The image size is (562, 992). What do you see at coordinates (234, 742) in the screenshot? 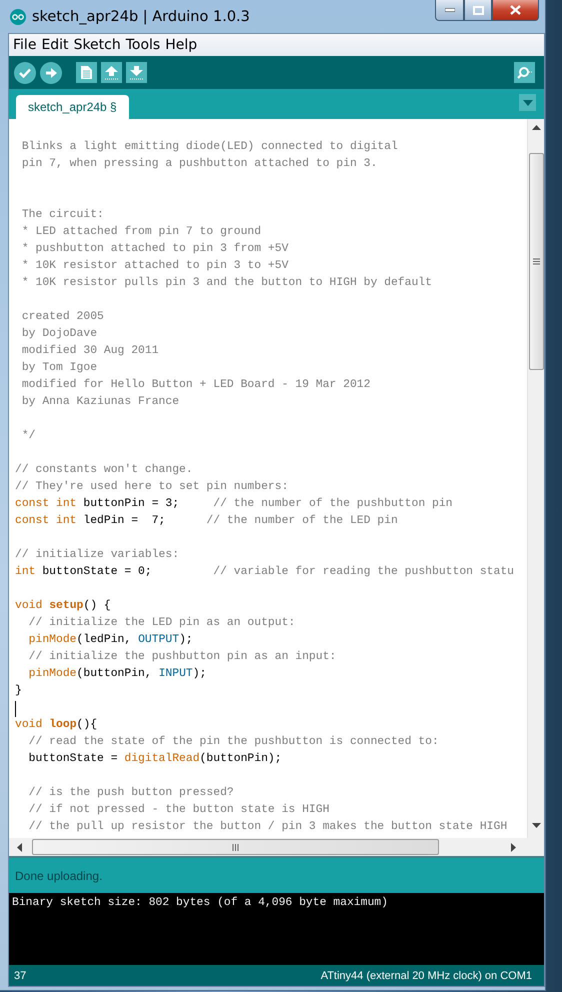
I see `code-line: // read the state of the pin the pushbutton is connected to:` at bounding box center [234, 742].